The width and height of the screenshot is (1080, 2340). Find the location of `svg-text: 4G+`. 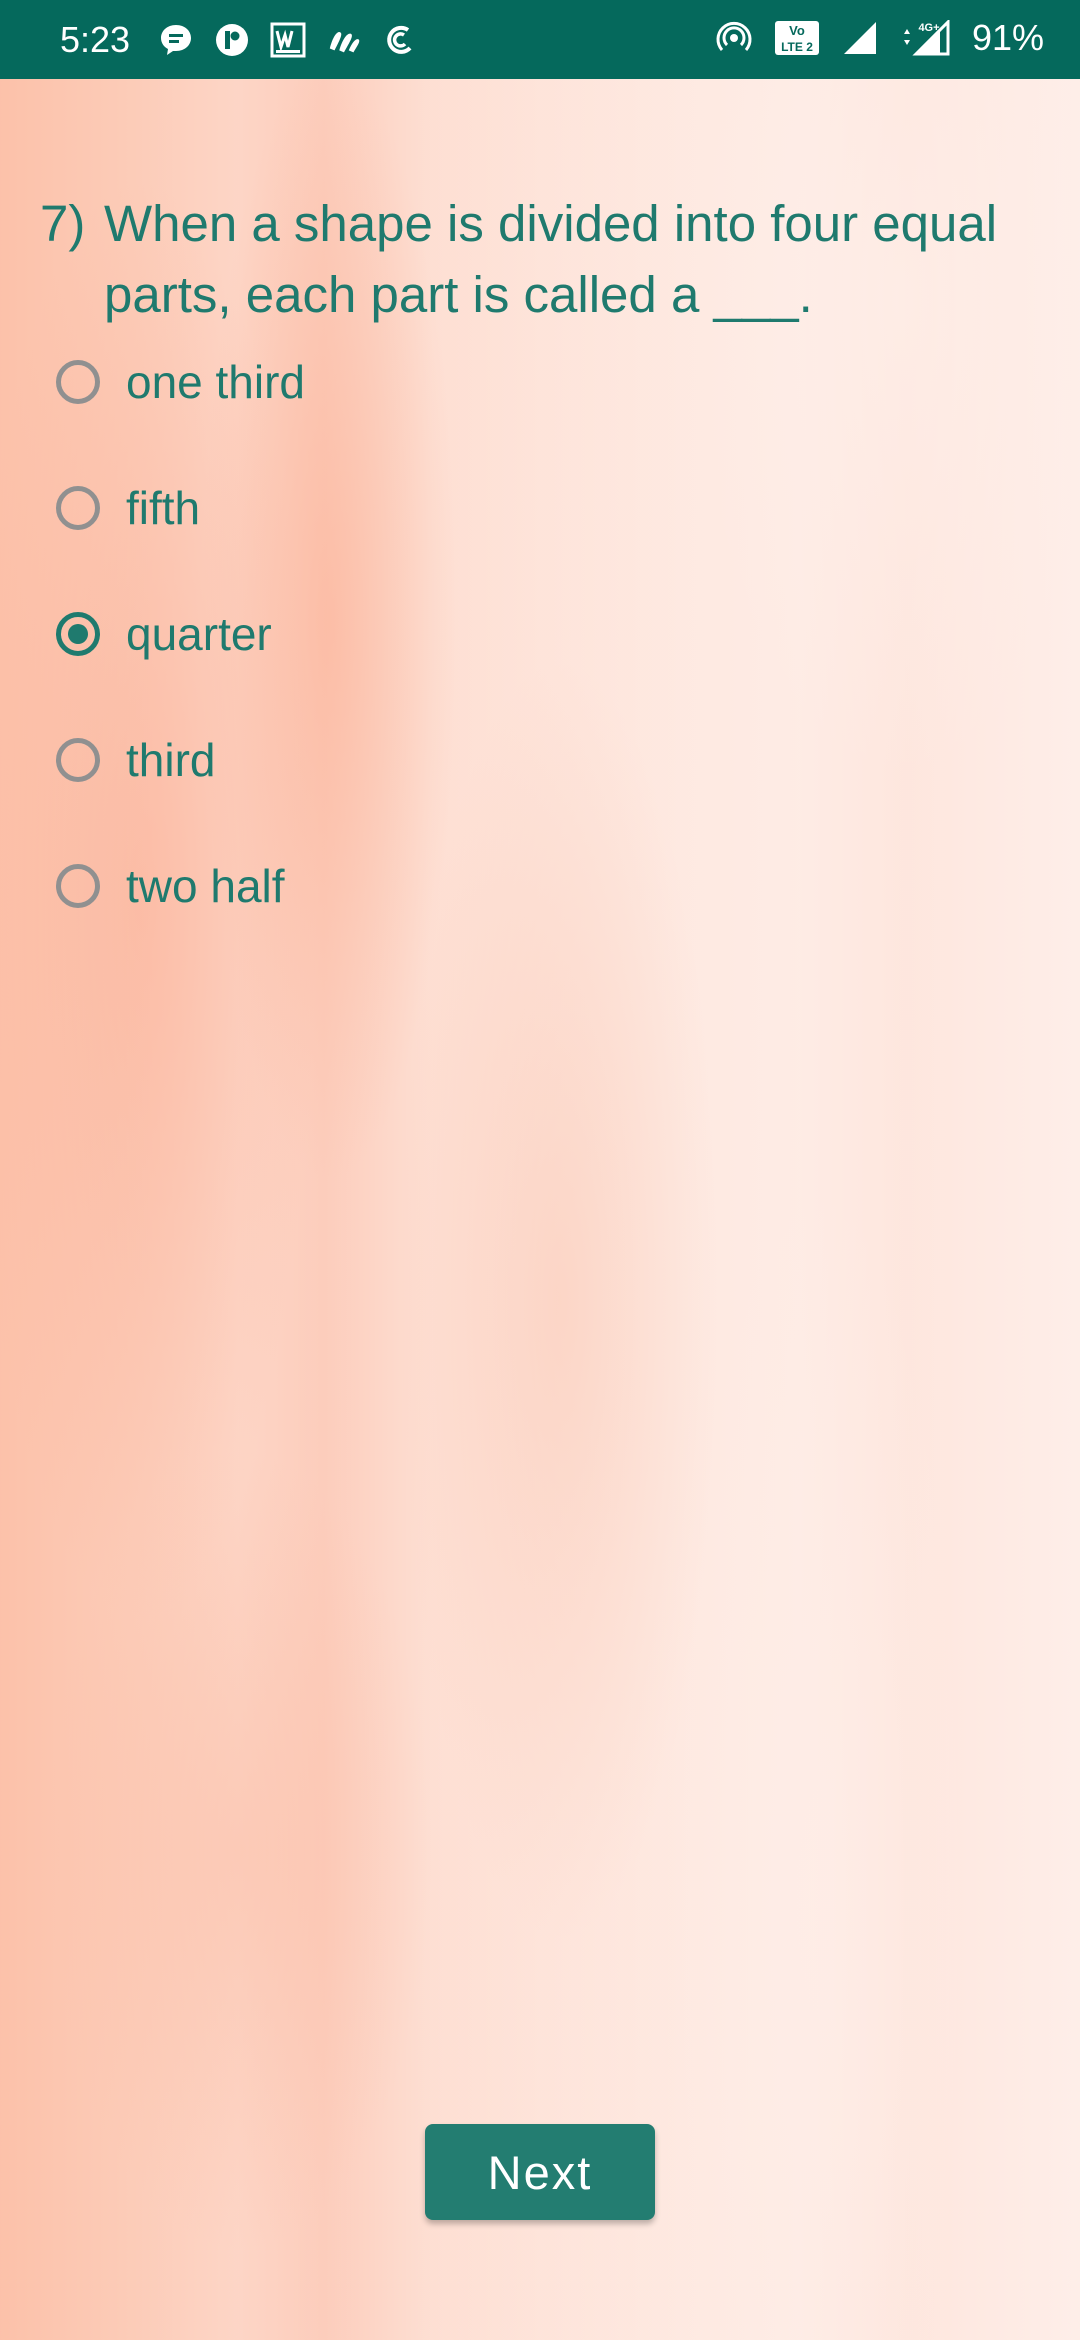

svg-text: 4G+ is located at coordinates (928, 28).